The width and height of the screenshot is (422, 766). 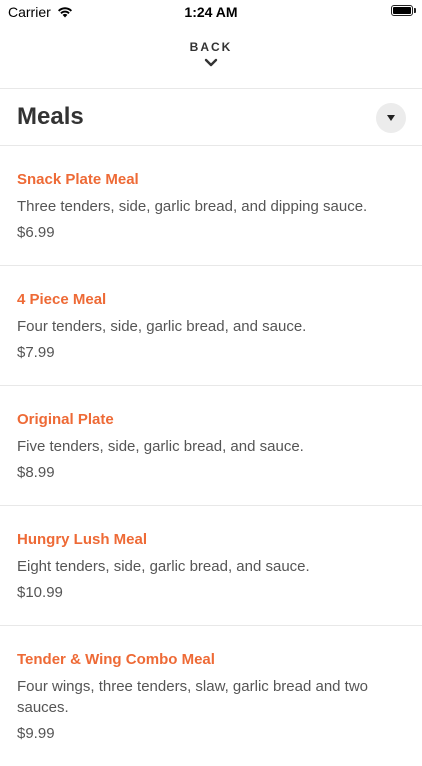 I want to click on status-time: 1:24 AM, so click(x=211, y=12).